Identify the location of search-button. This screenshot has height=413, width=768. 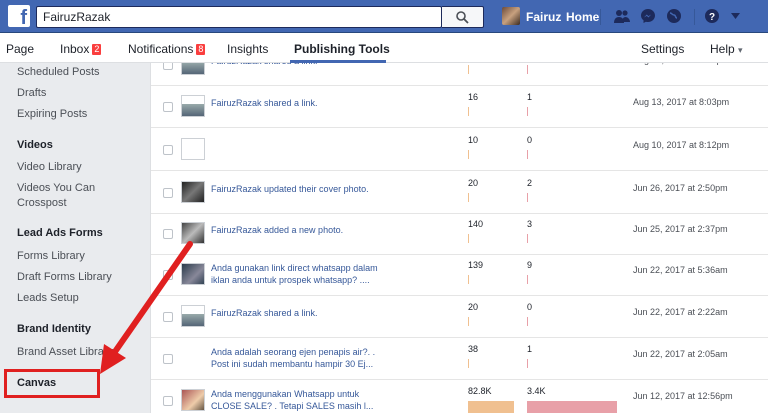
(463, 17).